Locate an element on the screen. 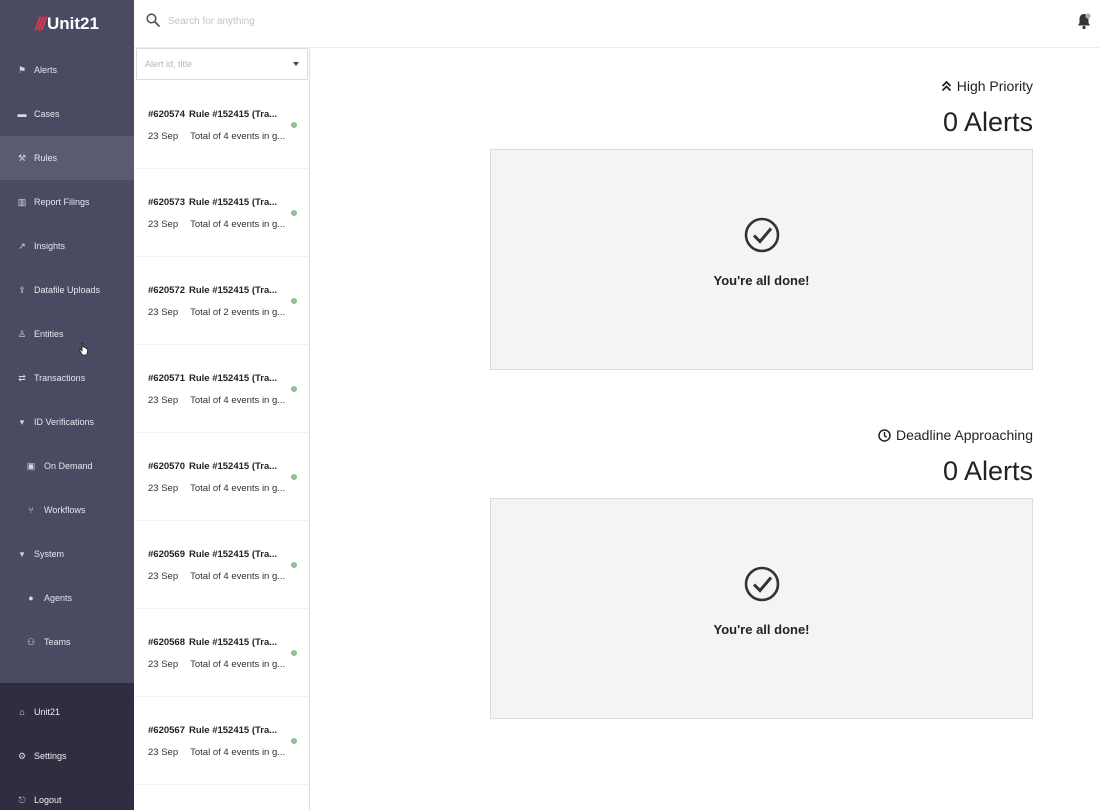  sidebar-item-insights: ↗ Insights is located at coordinates (67, 246).